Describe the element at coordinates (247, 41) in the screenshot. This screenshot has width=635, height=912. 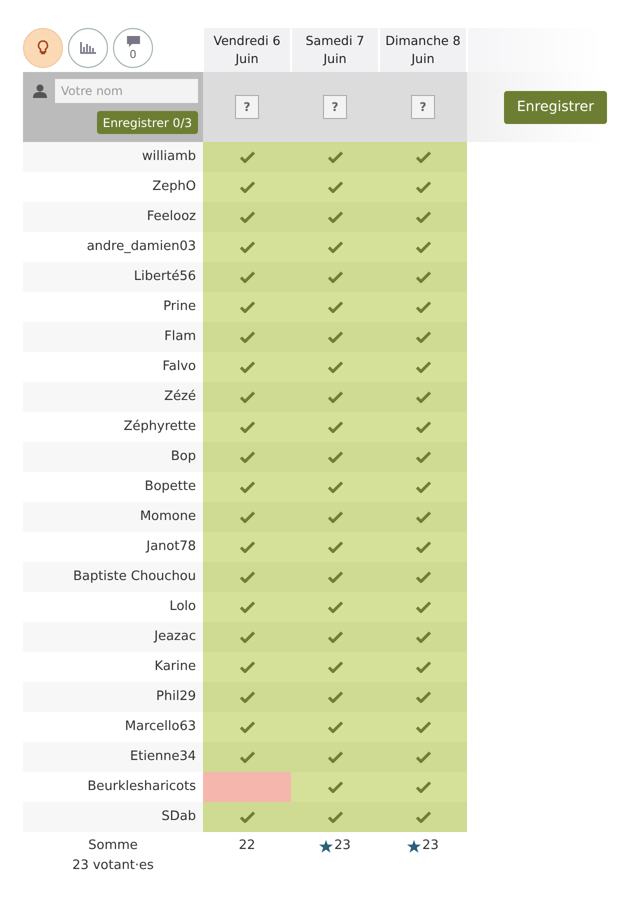
I see `date-day: Vendredi 6` at that location.